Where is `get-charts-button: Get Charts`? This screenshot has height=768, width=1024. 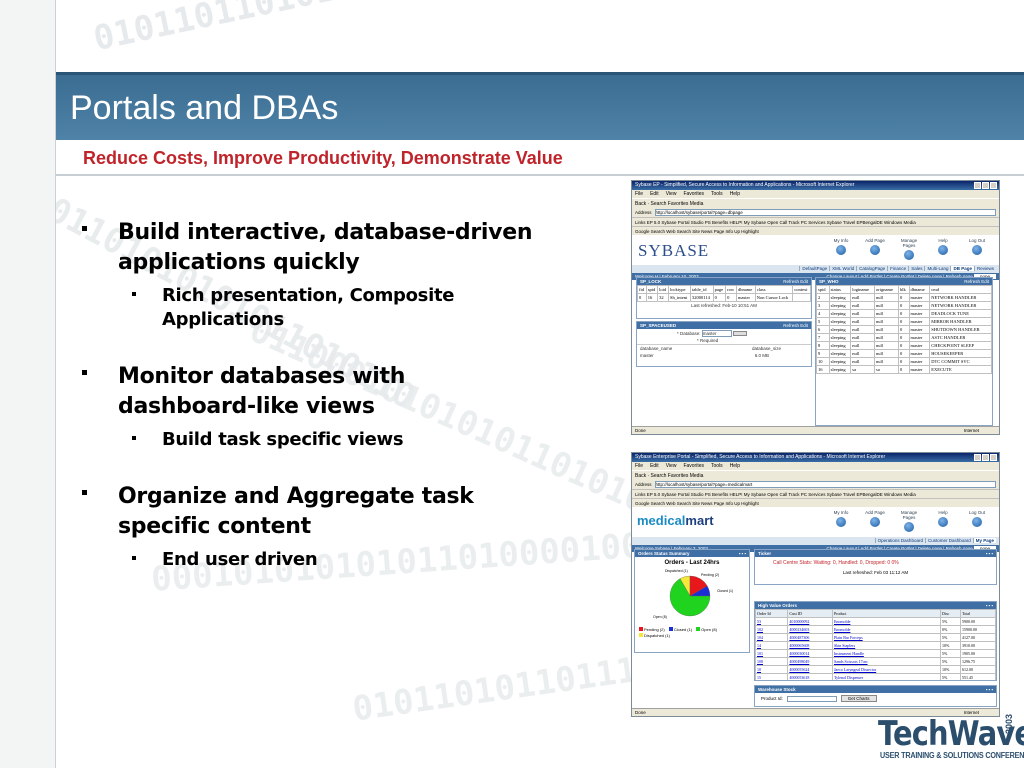 get-charts-button: Get Charts is located at coordinates (858, 698).